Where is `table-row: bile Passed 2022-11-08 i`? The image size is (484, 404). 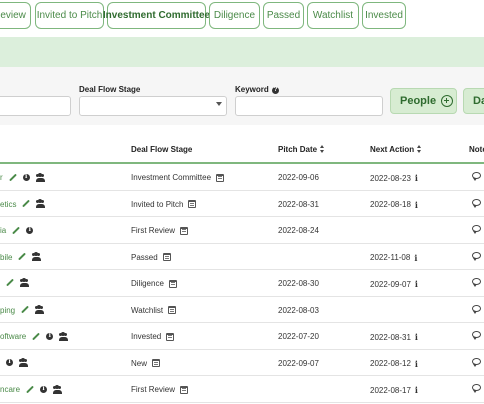
table-row: bile Passed 2022-11-08 i is located at coordinates (242, 257).